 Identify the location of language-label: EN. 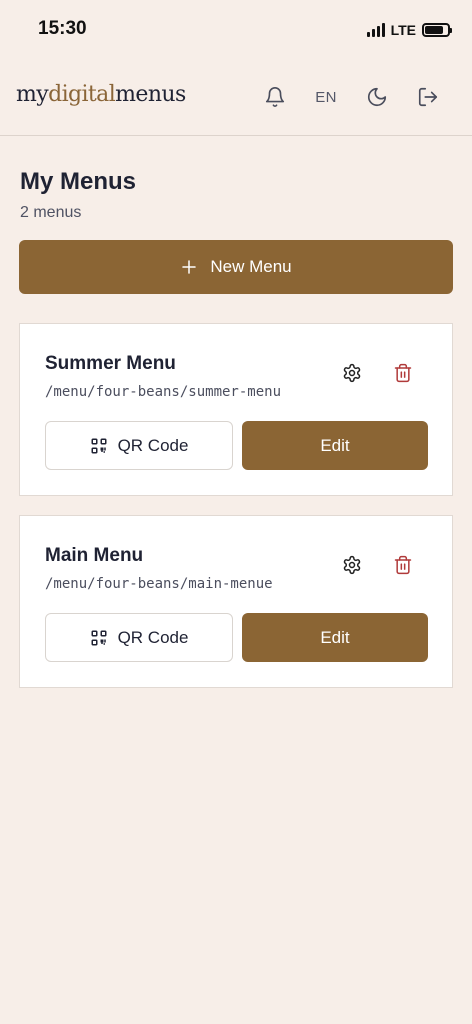
(326, 97).